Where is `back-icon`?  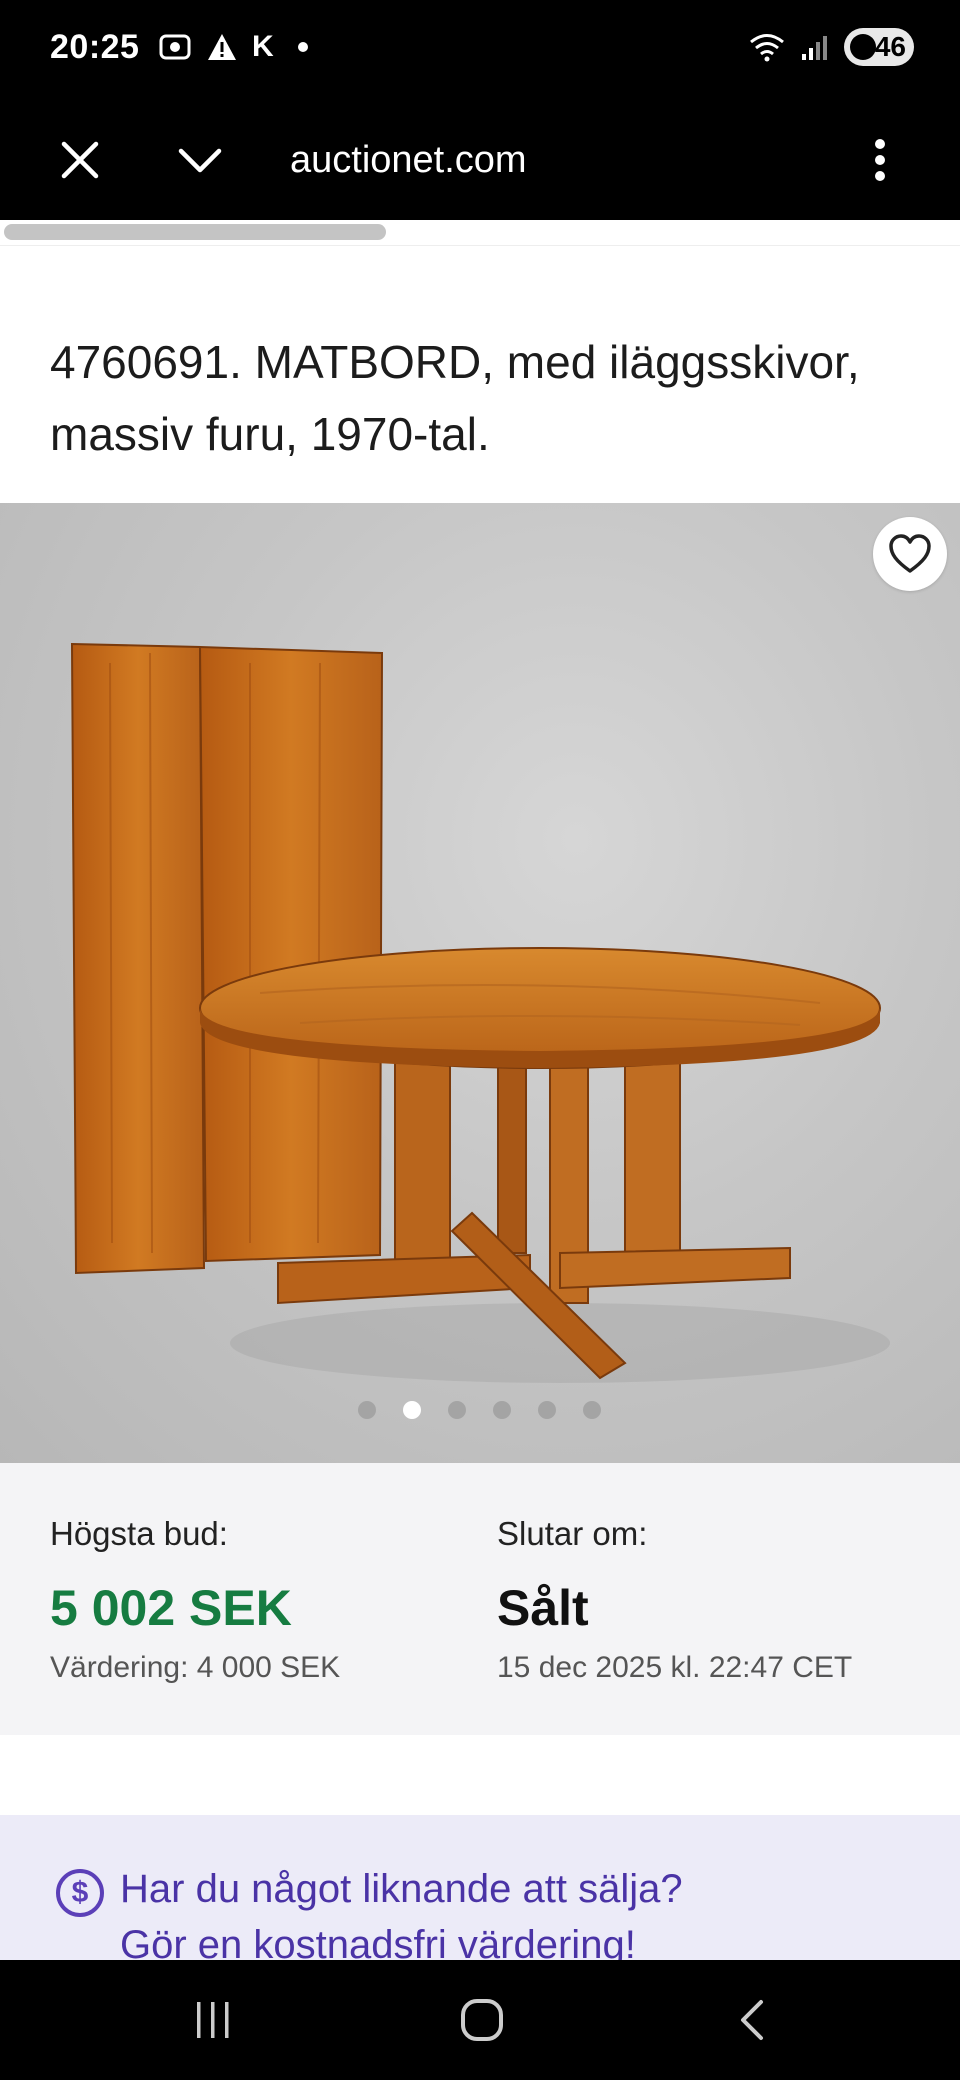 back-icon is located at coordinates (752, 2020).